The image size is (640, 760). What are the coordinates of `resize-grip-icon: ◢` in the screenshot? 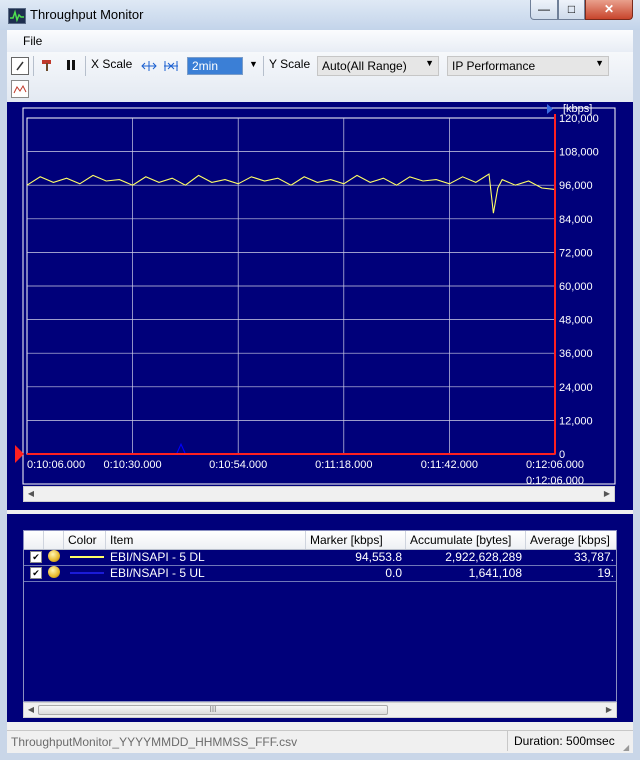 It's located at (628, 748).